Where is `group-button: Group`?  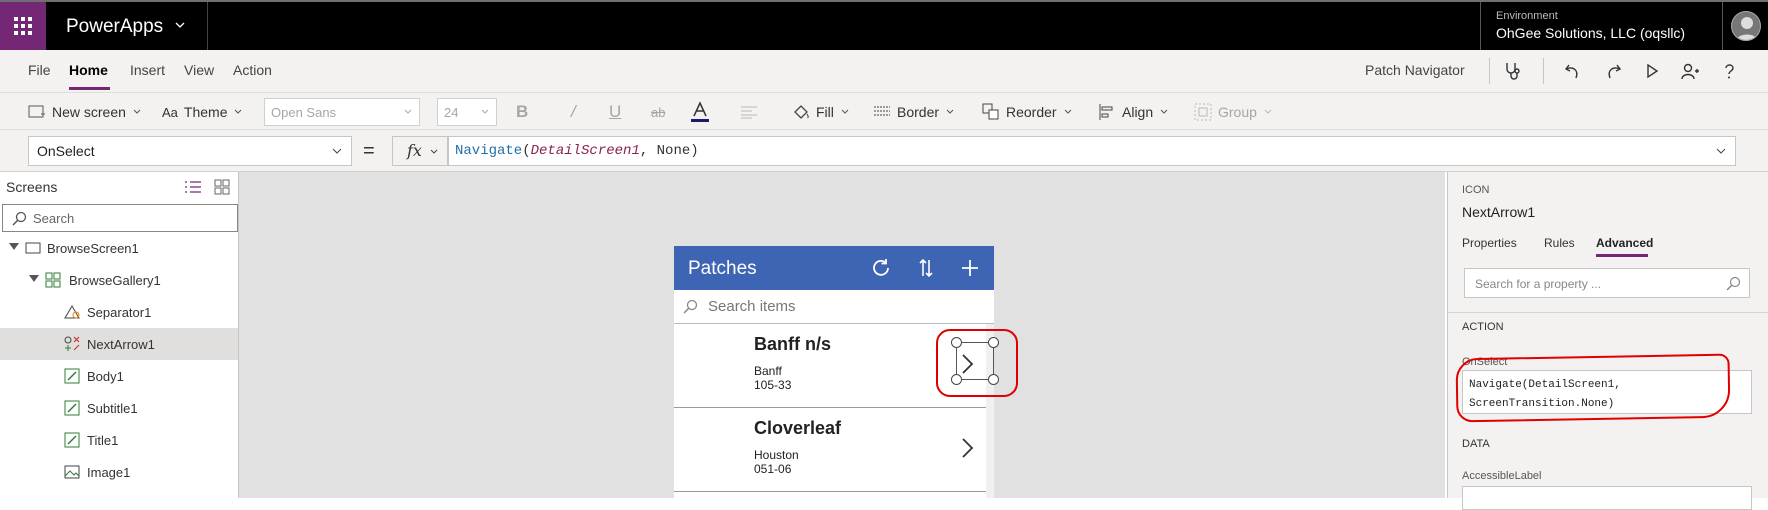
group-button: Group is located at coordinates (1233, 112).